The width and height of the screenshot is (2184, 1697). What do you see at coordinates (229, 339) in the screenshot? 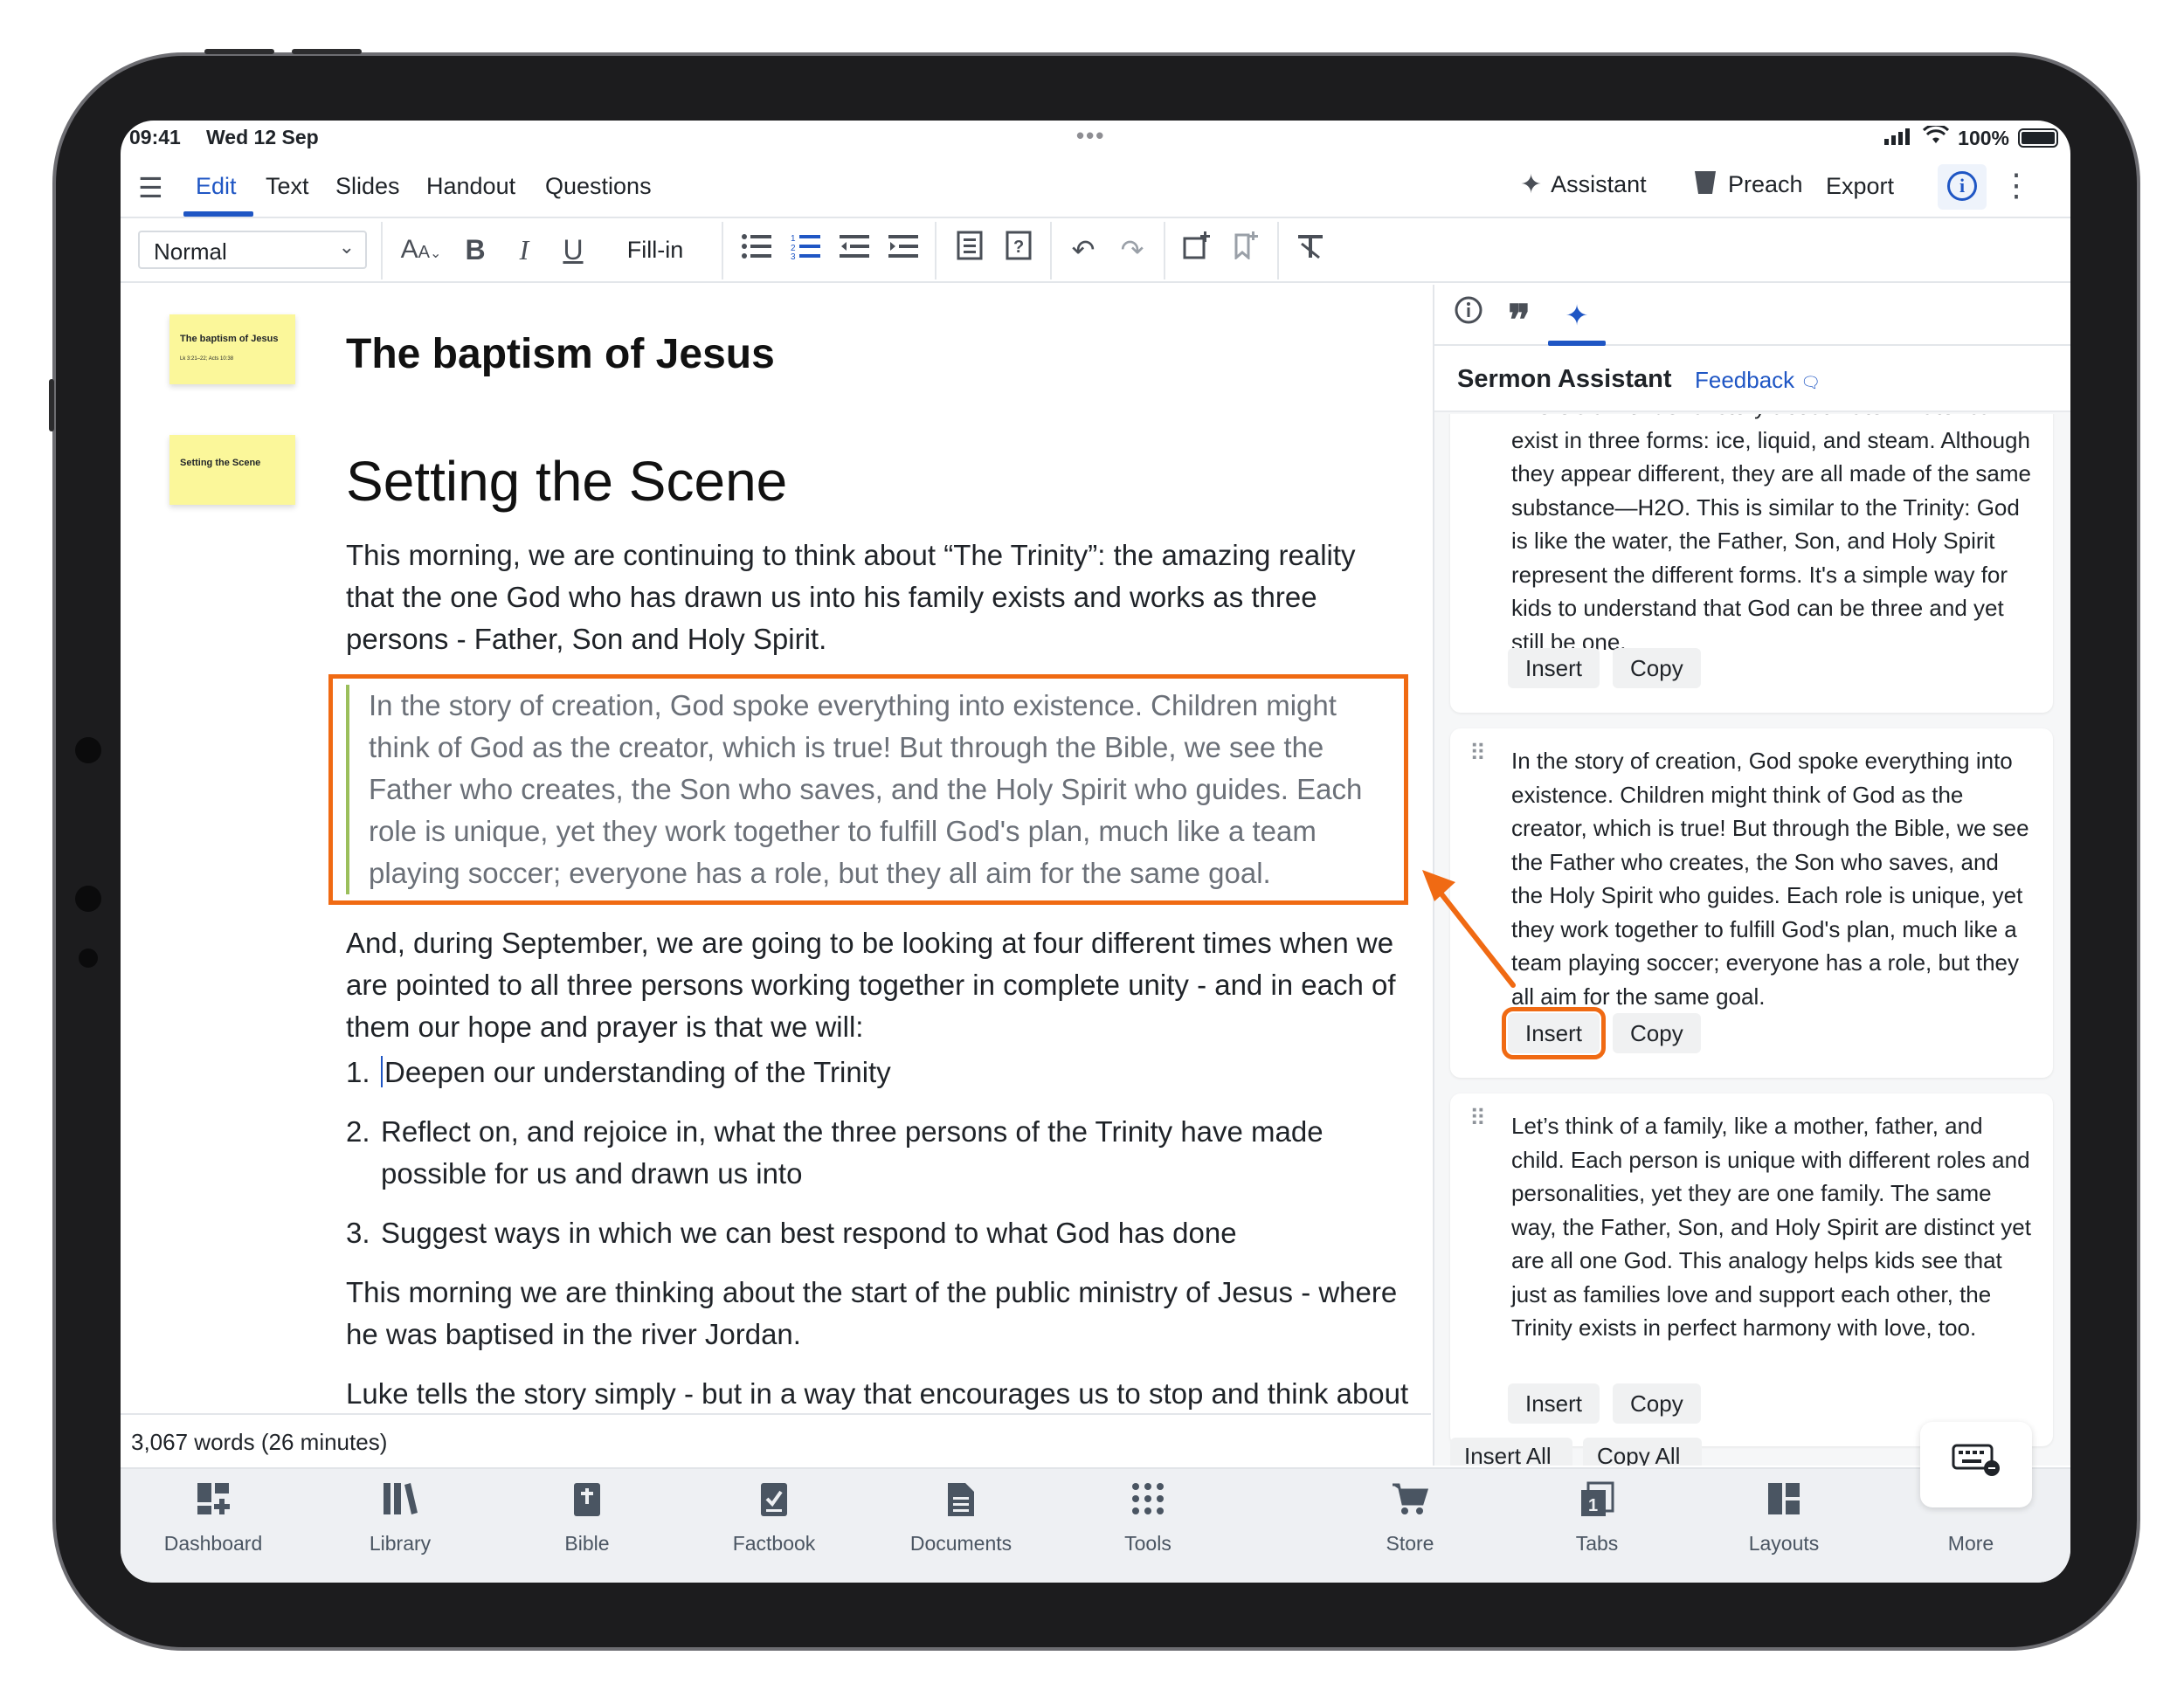
I see `slide-thumbnail-title: The baptism of Jesus` at bounding box center [229, 339].